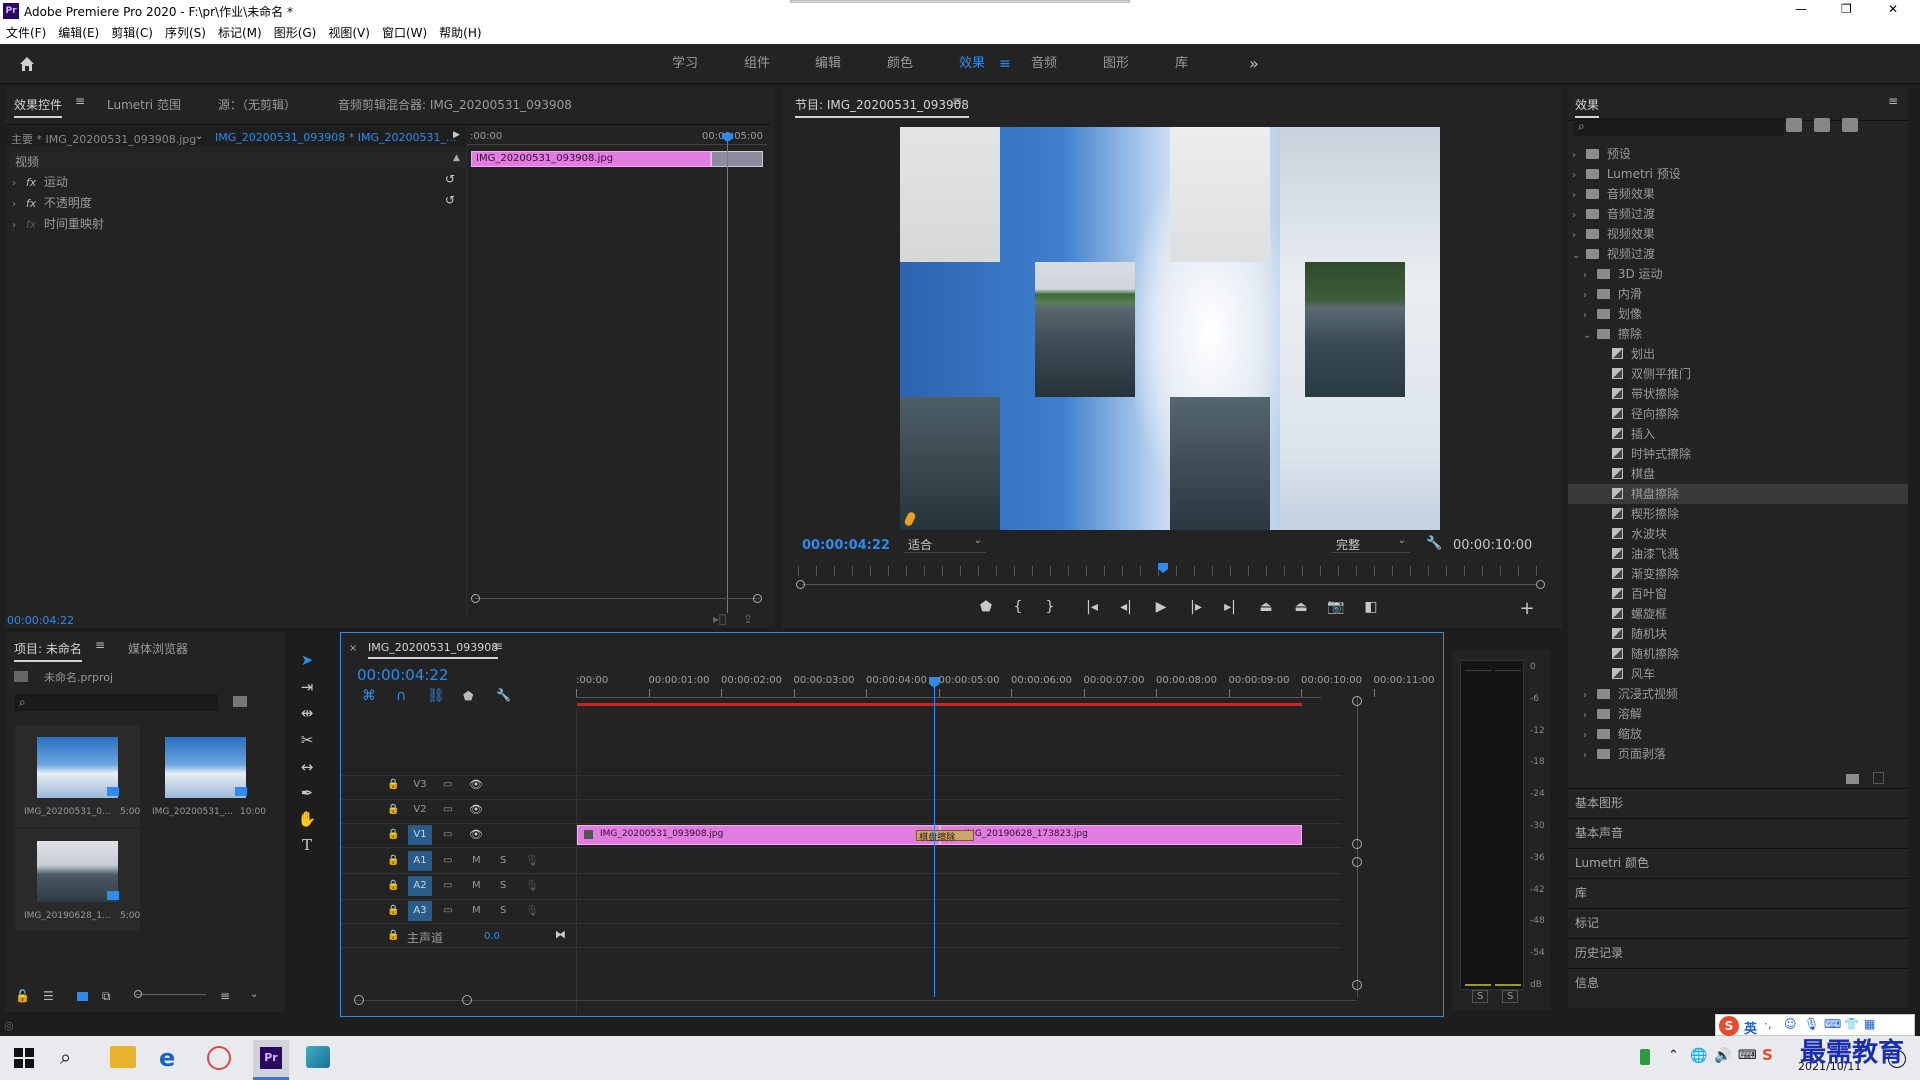  Describe the element at coordinates (455, 104) in the screenshot. I see `tab-audio-clip-mixer: 音频剪辑混合器: IMG_20200531_093908` at that location.